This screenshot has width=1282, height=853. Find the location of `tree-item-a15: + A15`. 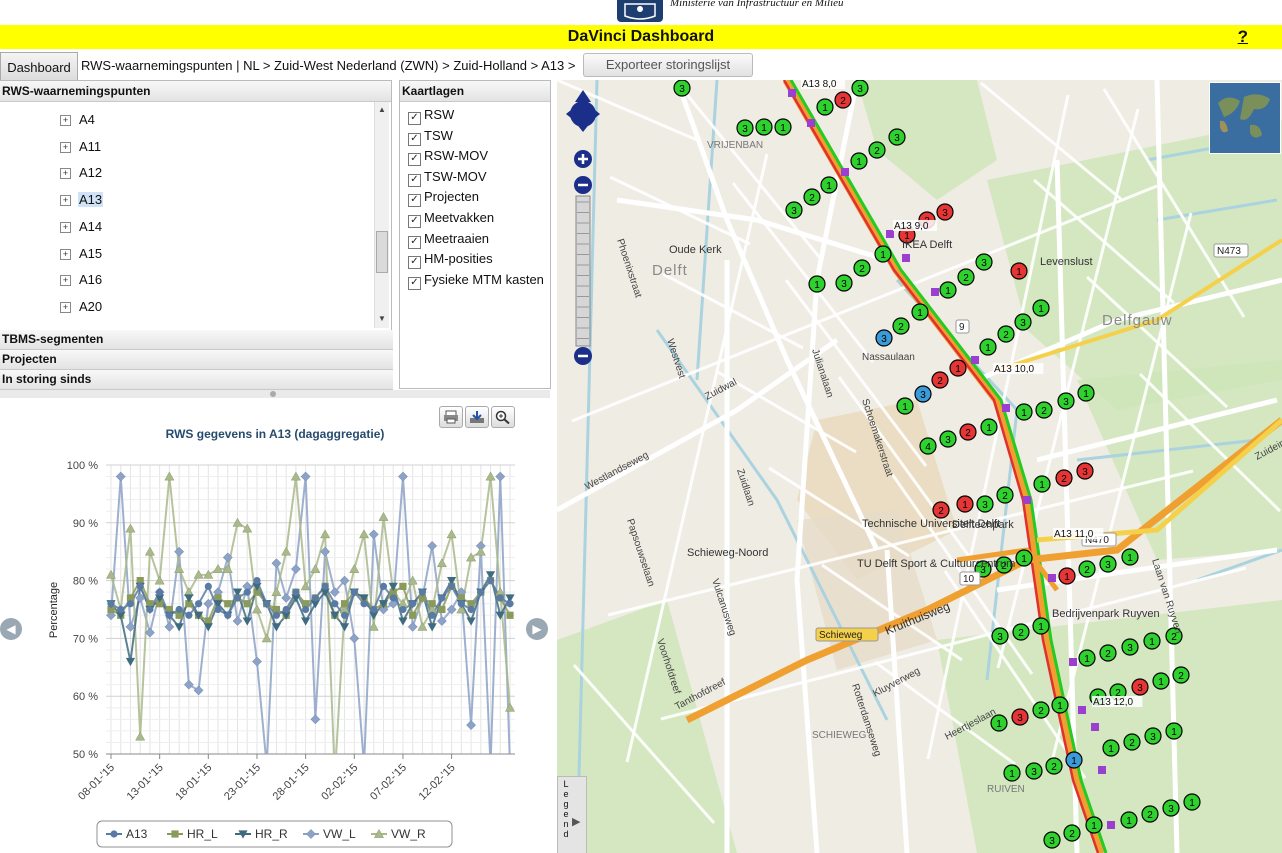

tree-item-a15: + A15 is located at coordinates (81, 254).